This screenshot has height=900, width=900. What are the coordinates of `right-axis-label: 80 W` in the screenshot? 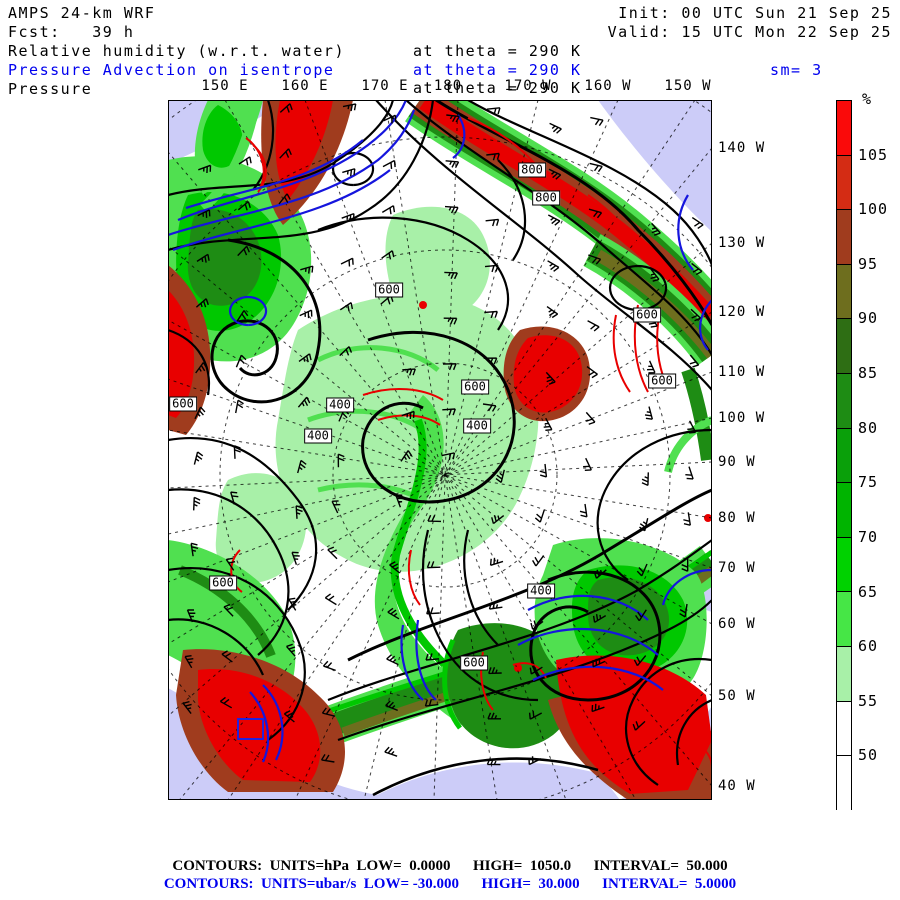 It's located at (737, 518).